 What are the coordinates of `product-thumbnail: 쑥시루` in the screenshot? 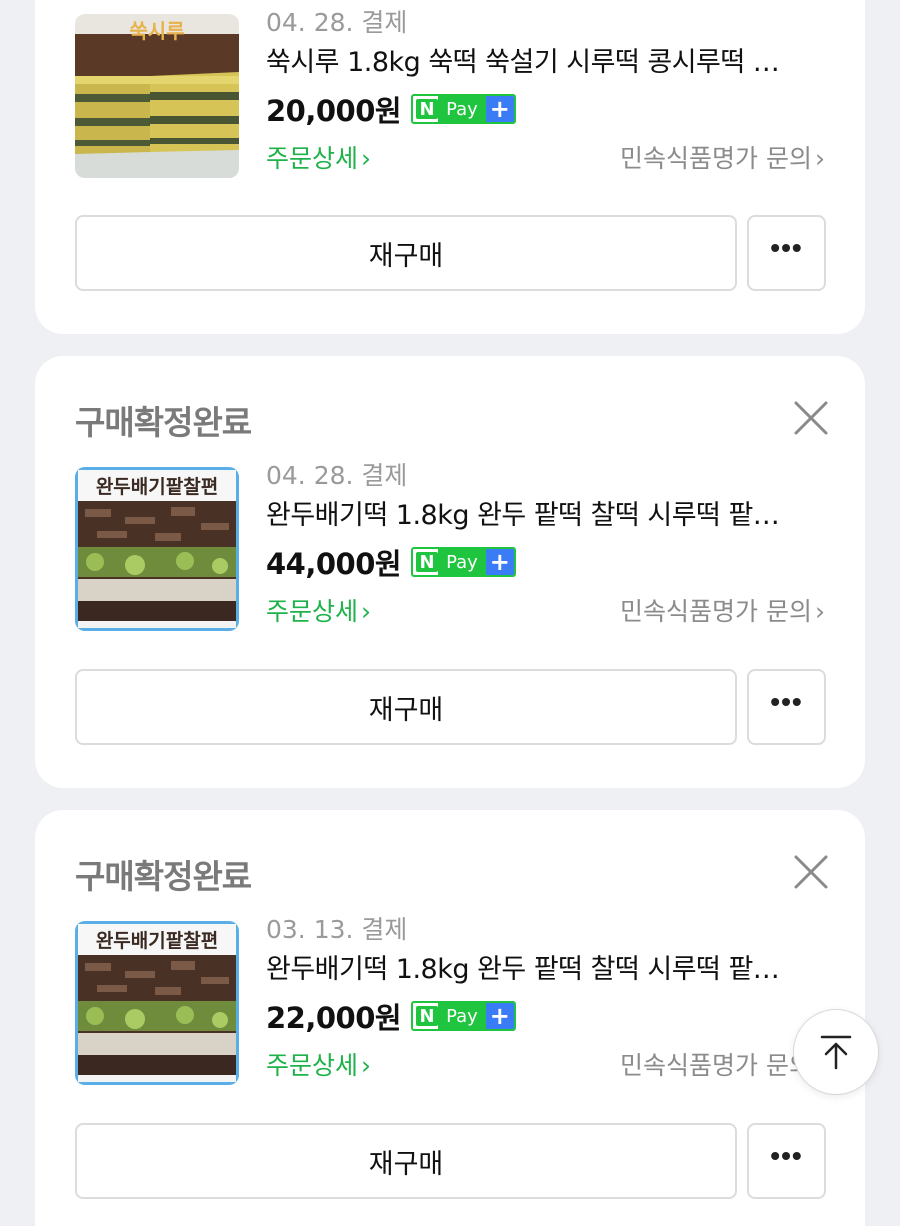 It's located at (157, 96).